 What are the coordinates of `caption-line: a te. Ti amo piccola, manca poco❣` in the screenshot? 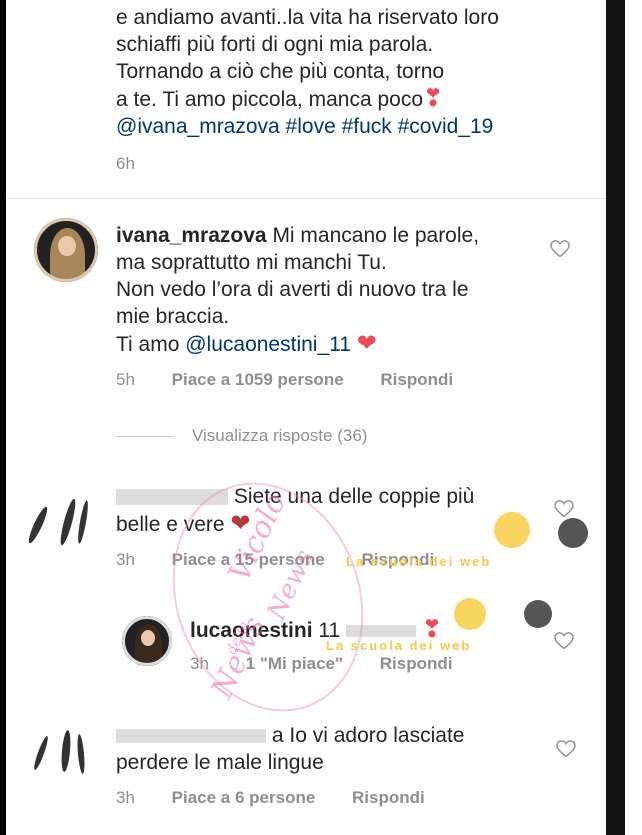 It's located at (280, 98).